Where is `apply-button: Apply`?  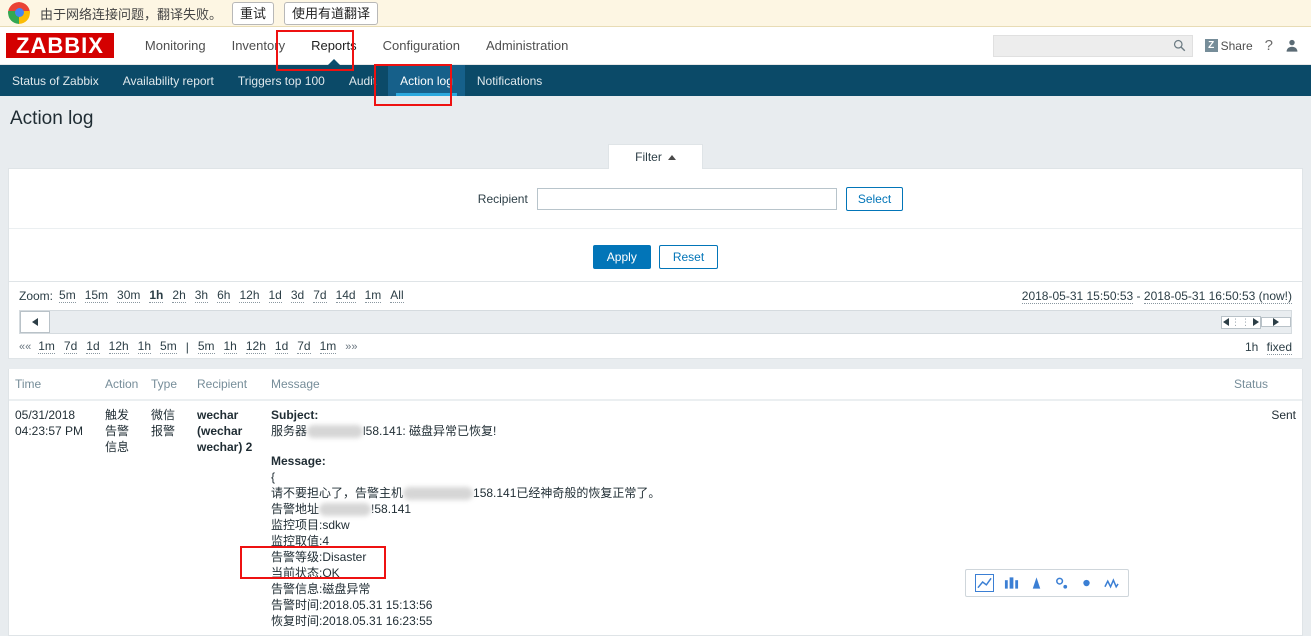 apply-button: Apply is located at coordinates (622, 257).